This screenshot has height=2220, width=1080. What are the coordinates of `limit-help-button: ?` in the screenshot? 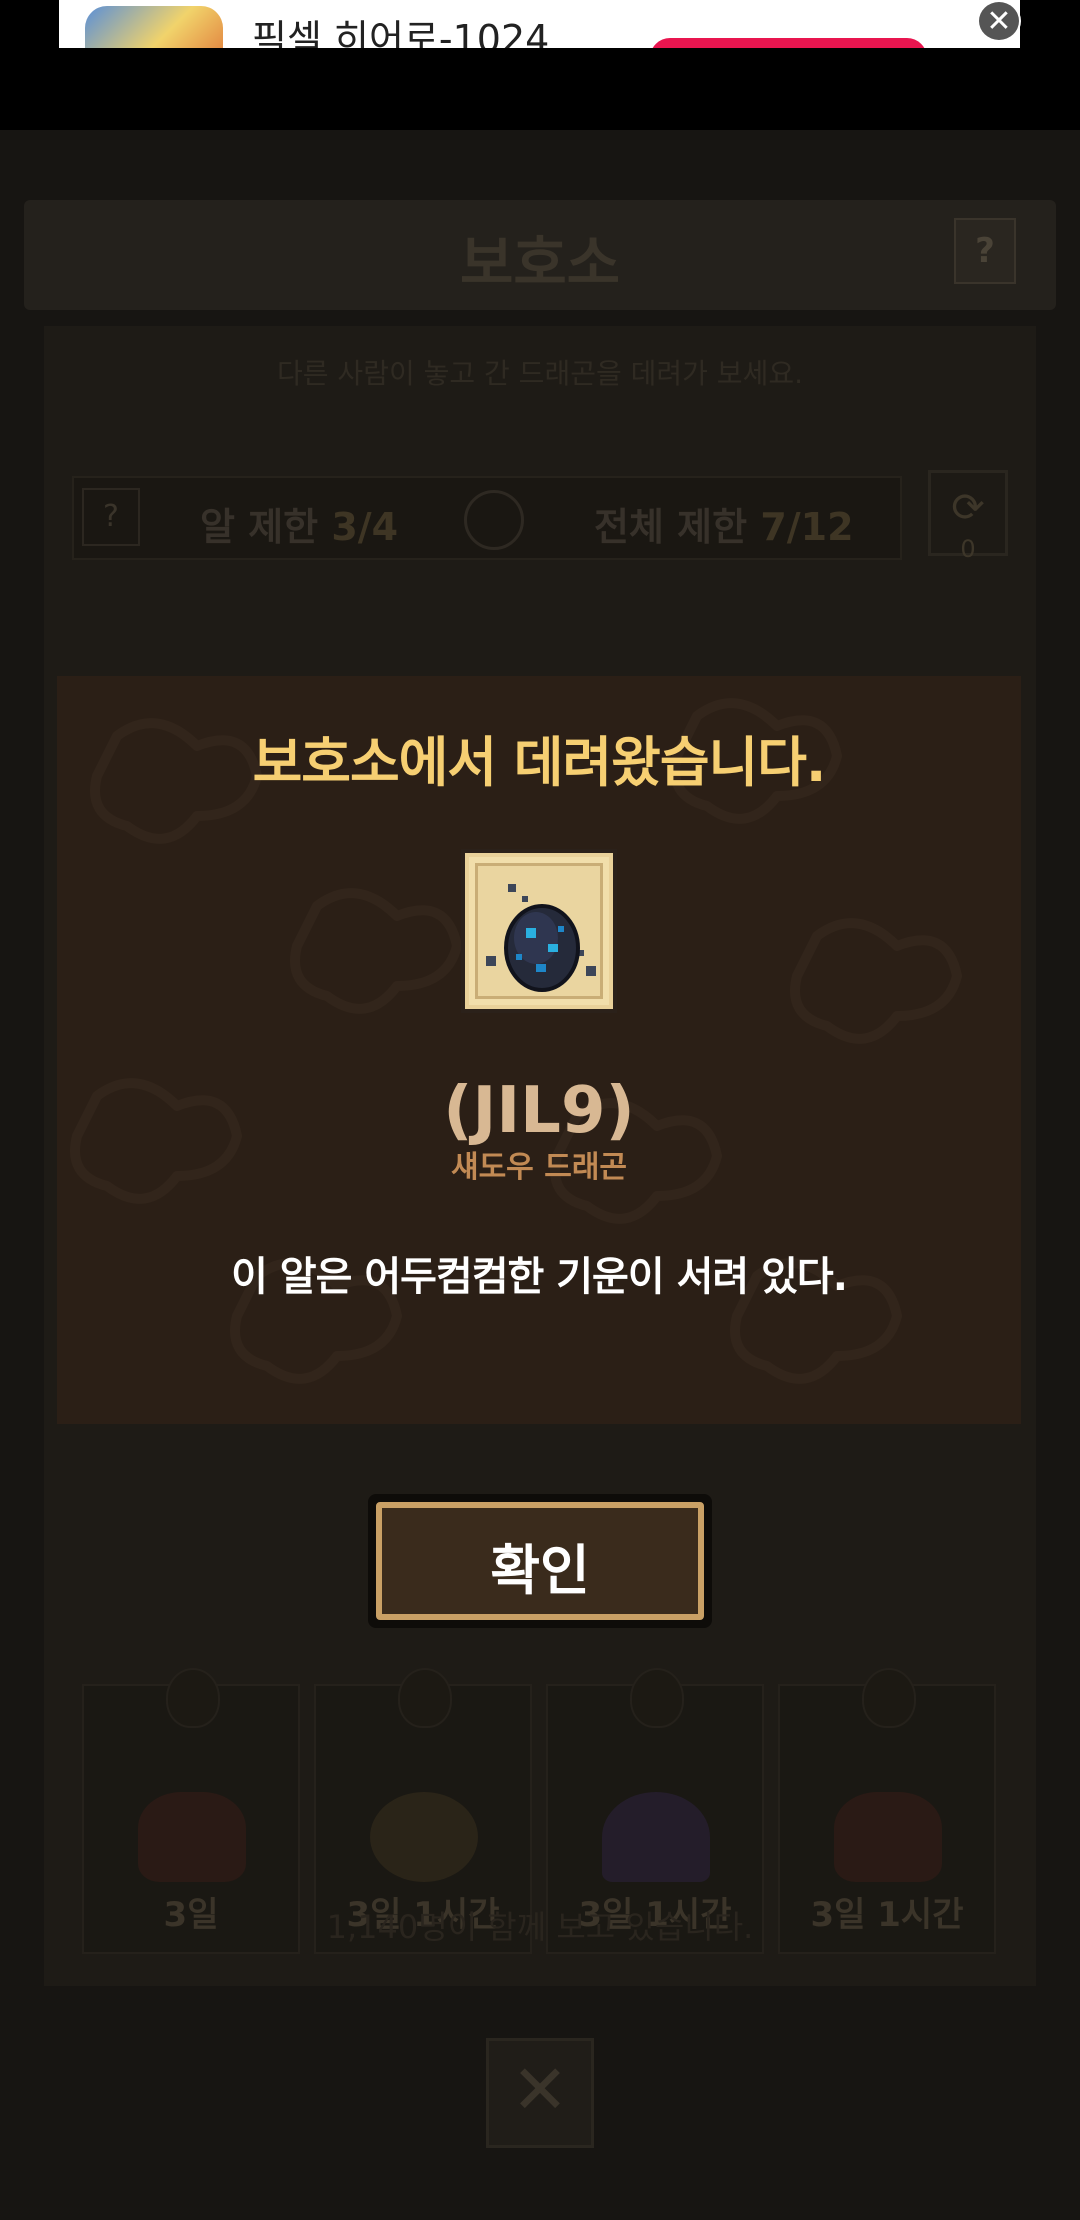 It's located at (111, 517).